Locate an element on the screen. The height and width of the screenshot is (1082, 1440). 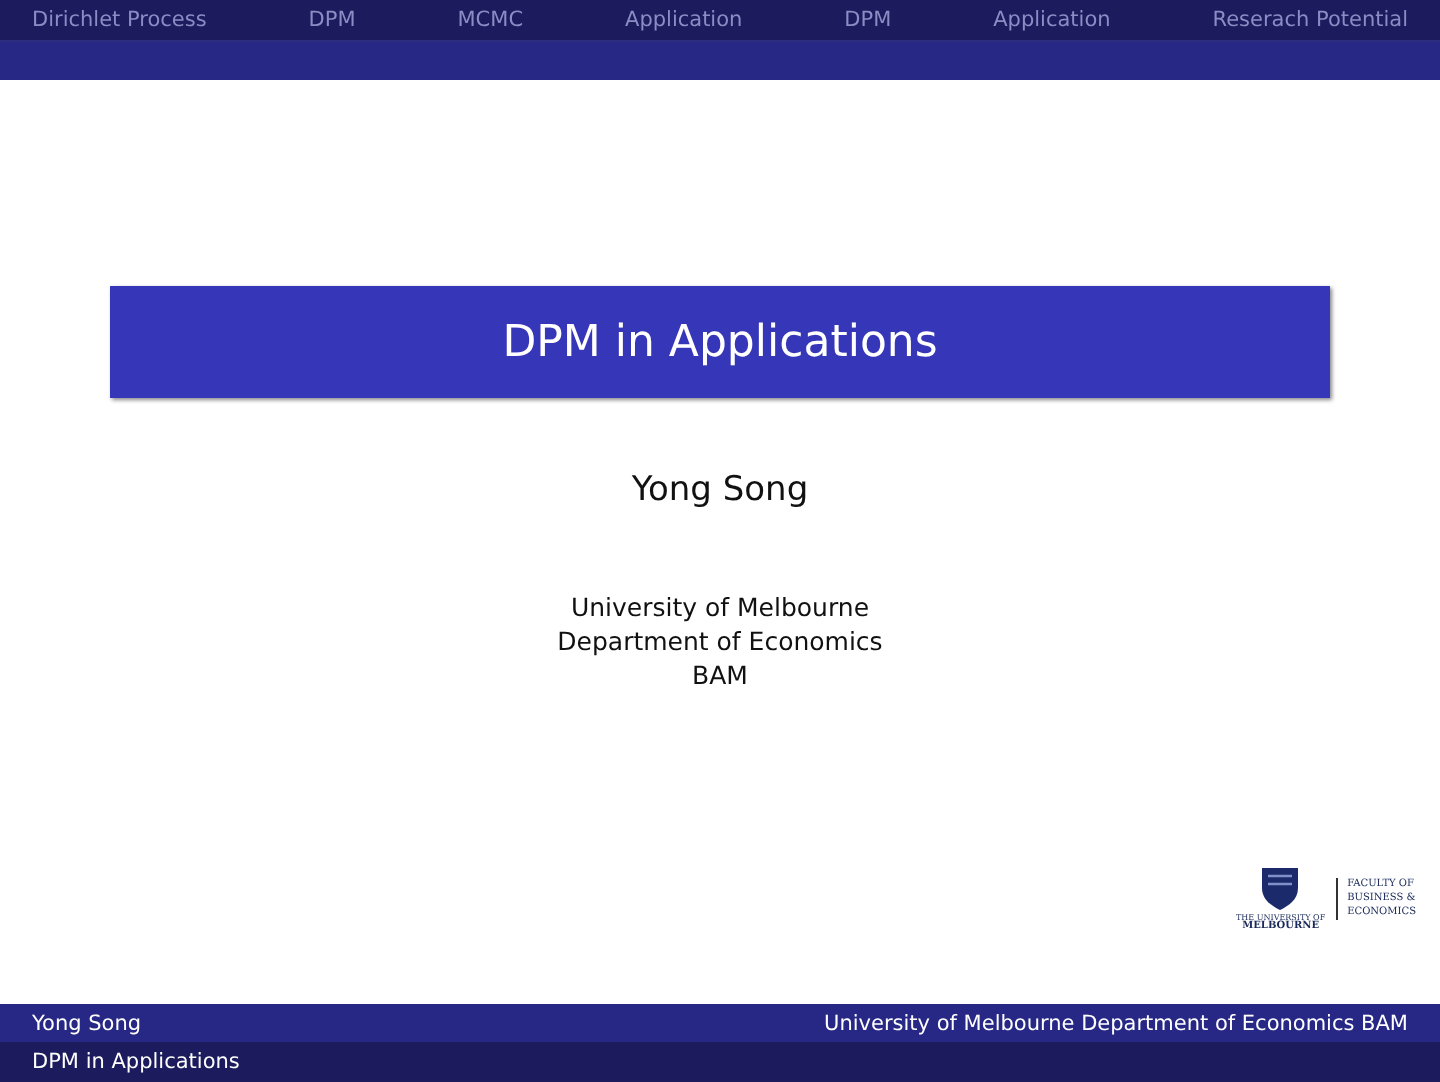
footer-title: DPM in Applications is located at coordinates (136, 1062).